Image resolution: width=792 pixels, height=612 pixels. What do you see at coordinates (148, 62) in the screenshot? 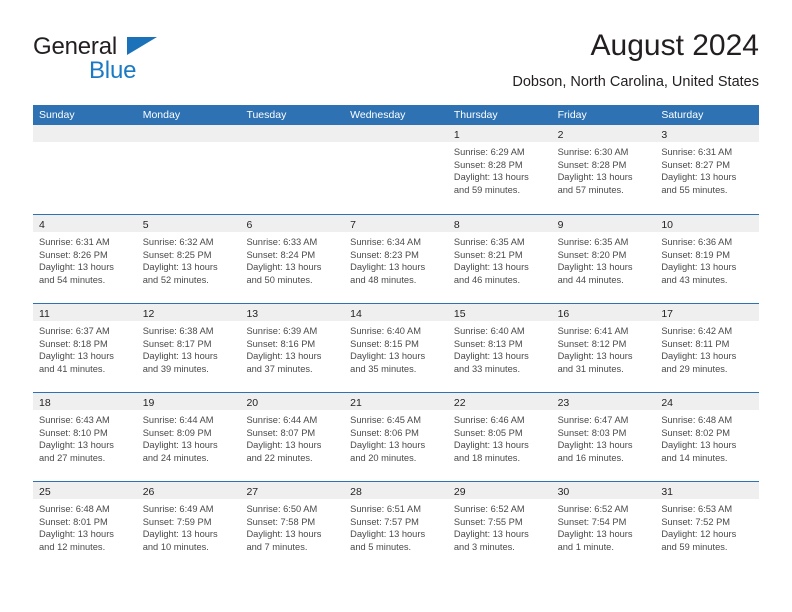
I see `general-blue-logo: General Blue` at bounding box center [148, 62].